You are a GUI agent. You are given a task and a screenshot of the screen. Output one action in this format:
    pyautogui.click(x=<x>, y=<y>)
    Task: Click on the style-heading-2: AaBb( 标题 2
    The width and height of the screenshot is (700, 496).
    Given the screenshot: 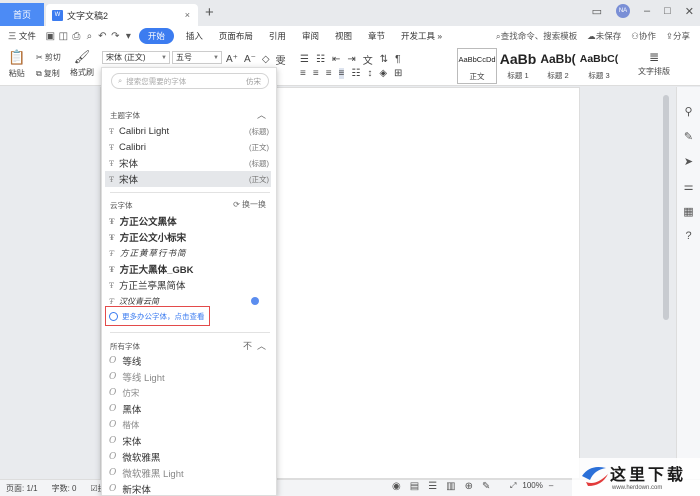 What is the action you would take?
    pyautogui.click(x=558, y=66)
    